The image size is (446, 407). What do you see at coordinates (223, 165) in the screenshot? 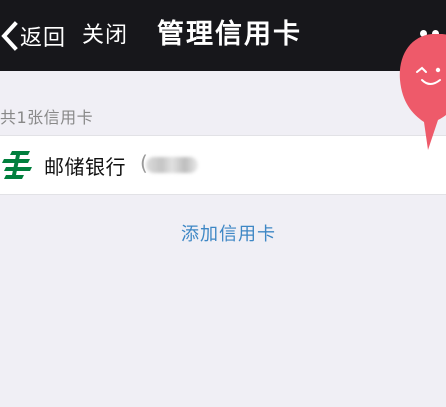
I see `credit-card-row: 邮储银行 (` at bounding box center [223, 165].